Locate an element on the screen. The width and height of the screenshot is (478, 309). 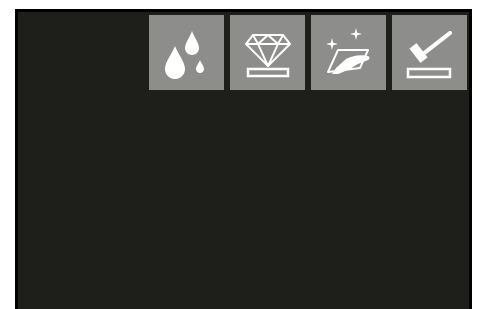
hammer-on-block-icon is located at coordinates (429, 54).